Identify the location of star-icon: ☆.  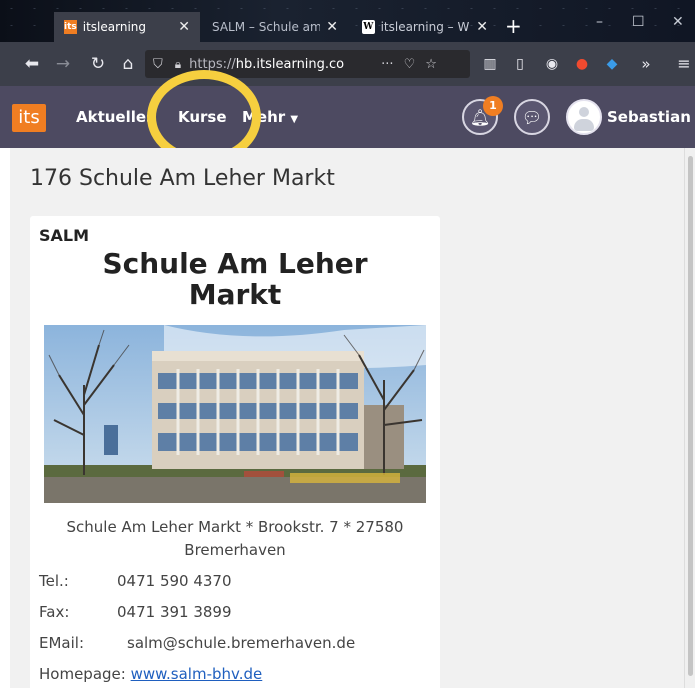
(431, 64).